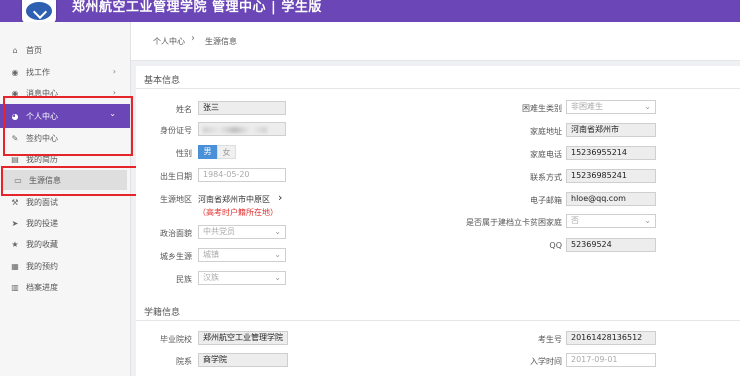 Image resolution: width=740 pixels, height=376 pixels. Describe the element at coordinates (65, 116) in the screenshot. I see `sidebar-item-personal-center: ◕ 个人中心 ⌄` at that location.